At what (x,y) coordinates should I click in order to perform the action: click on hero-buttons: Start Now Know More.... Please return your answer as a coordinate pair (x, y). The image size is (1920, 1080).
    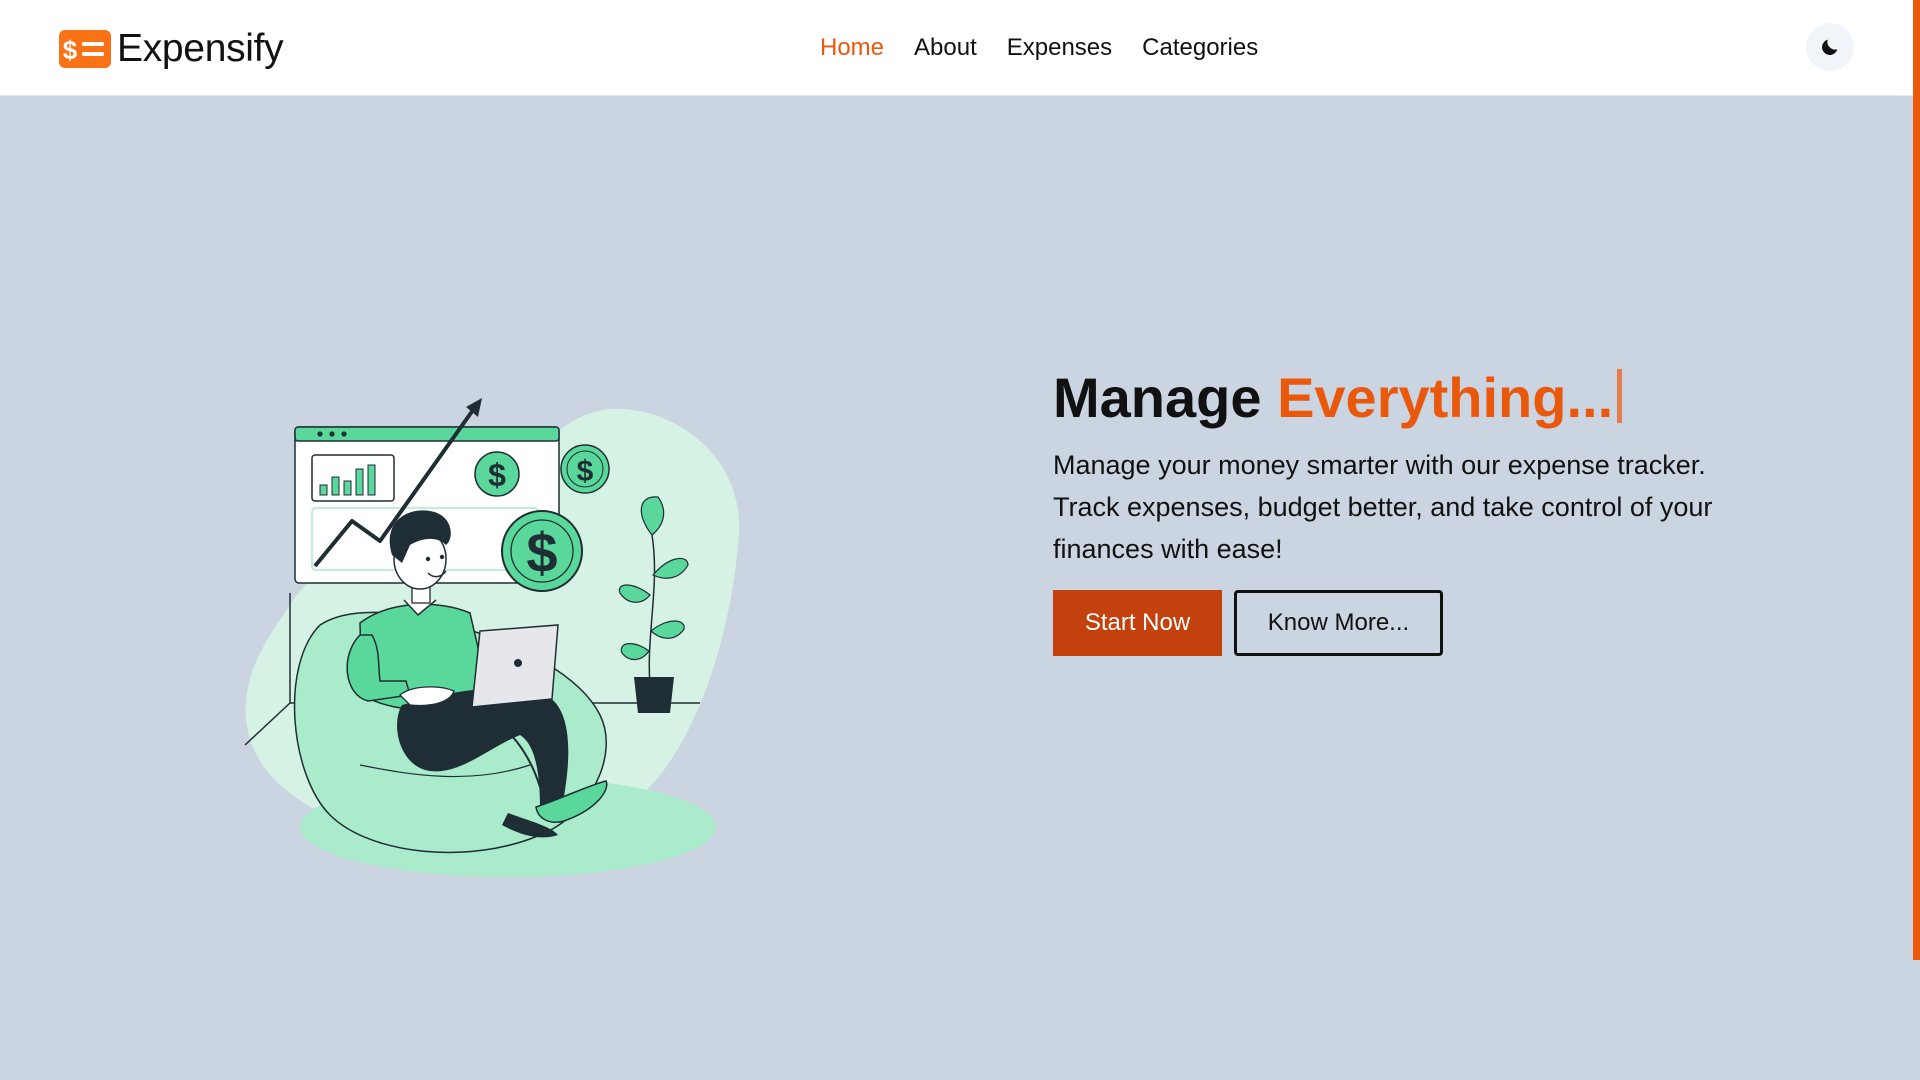
    Looking at the image, I should click on (1433, 623).